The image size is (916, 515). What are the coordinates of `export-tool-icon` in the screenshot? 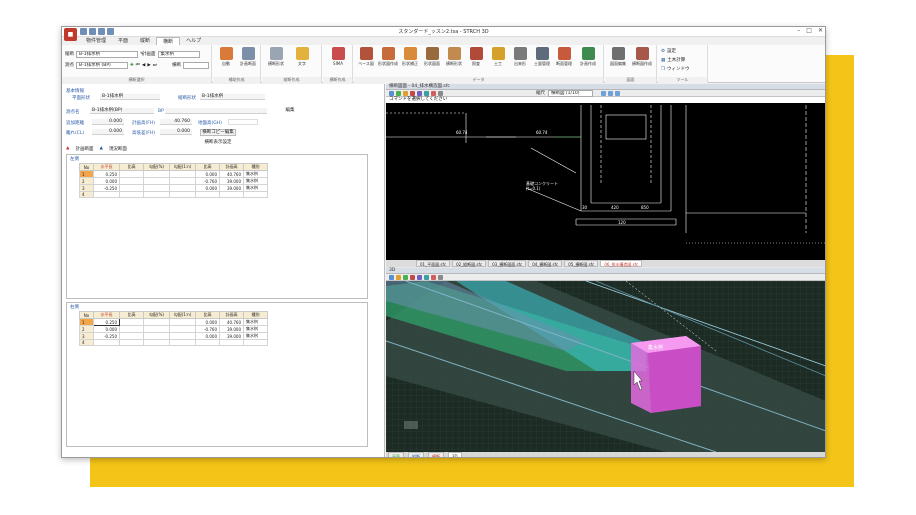 It's located at (617, 93).